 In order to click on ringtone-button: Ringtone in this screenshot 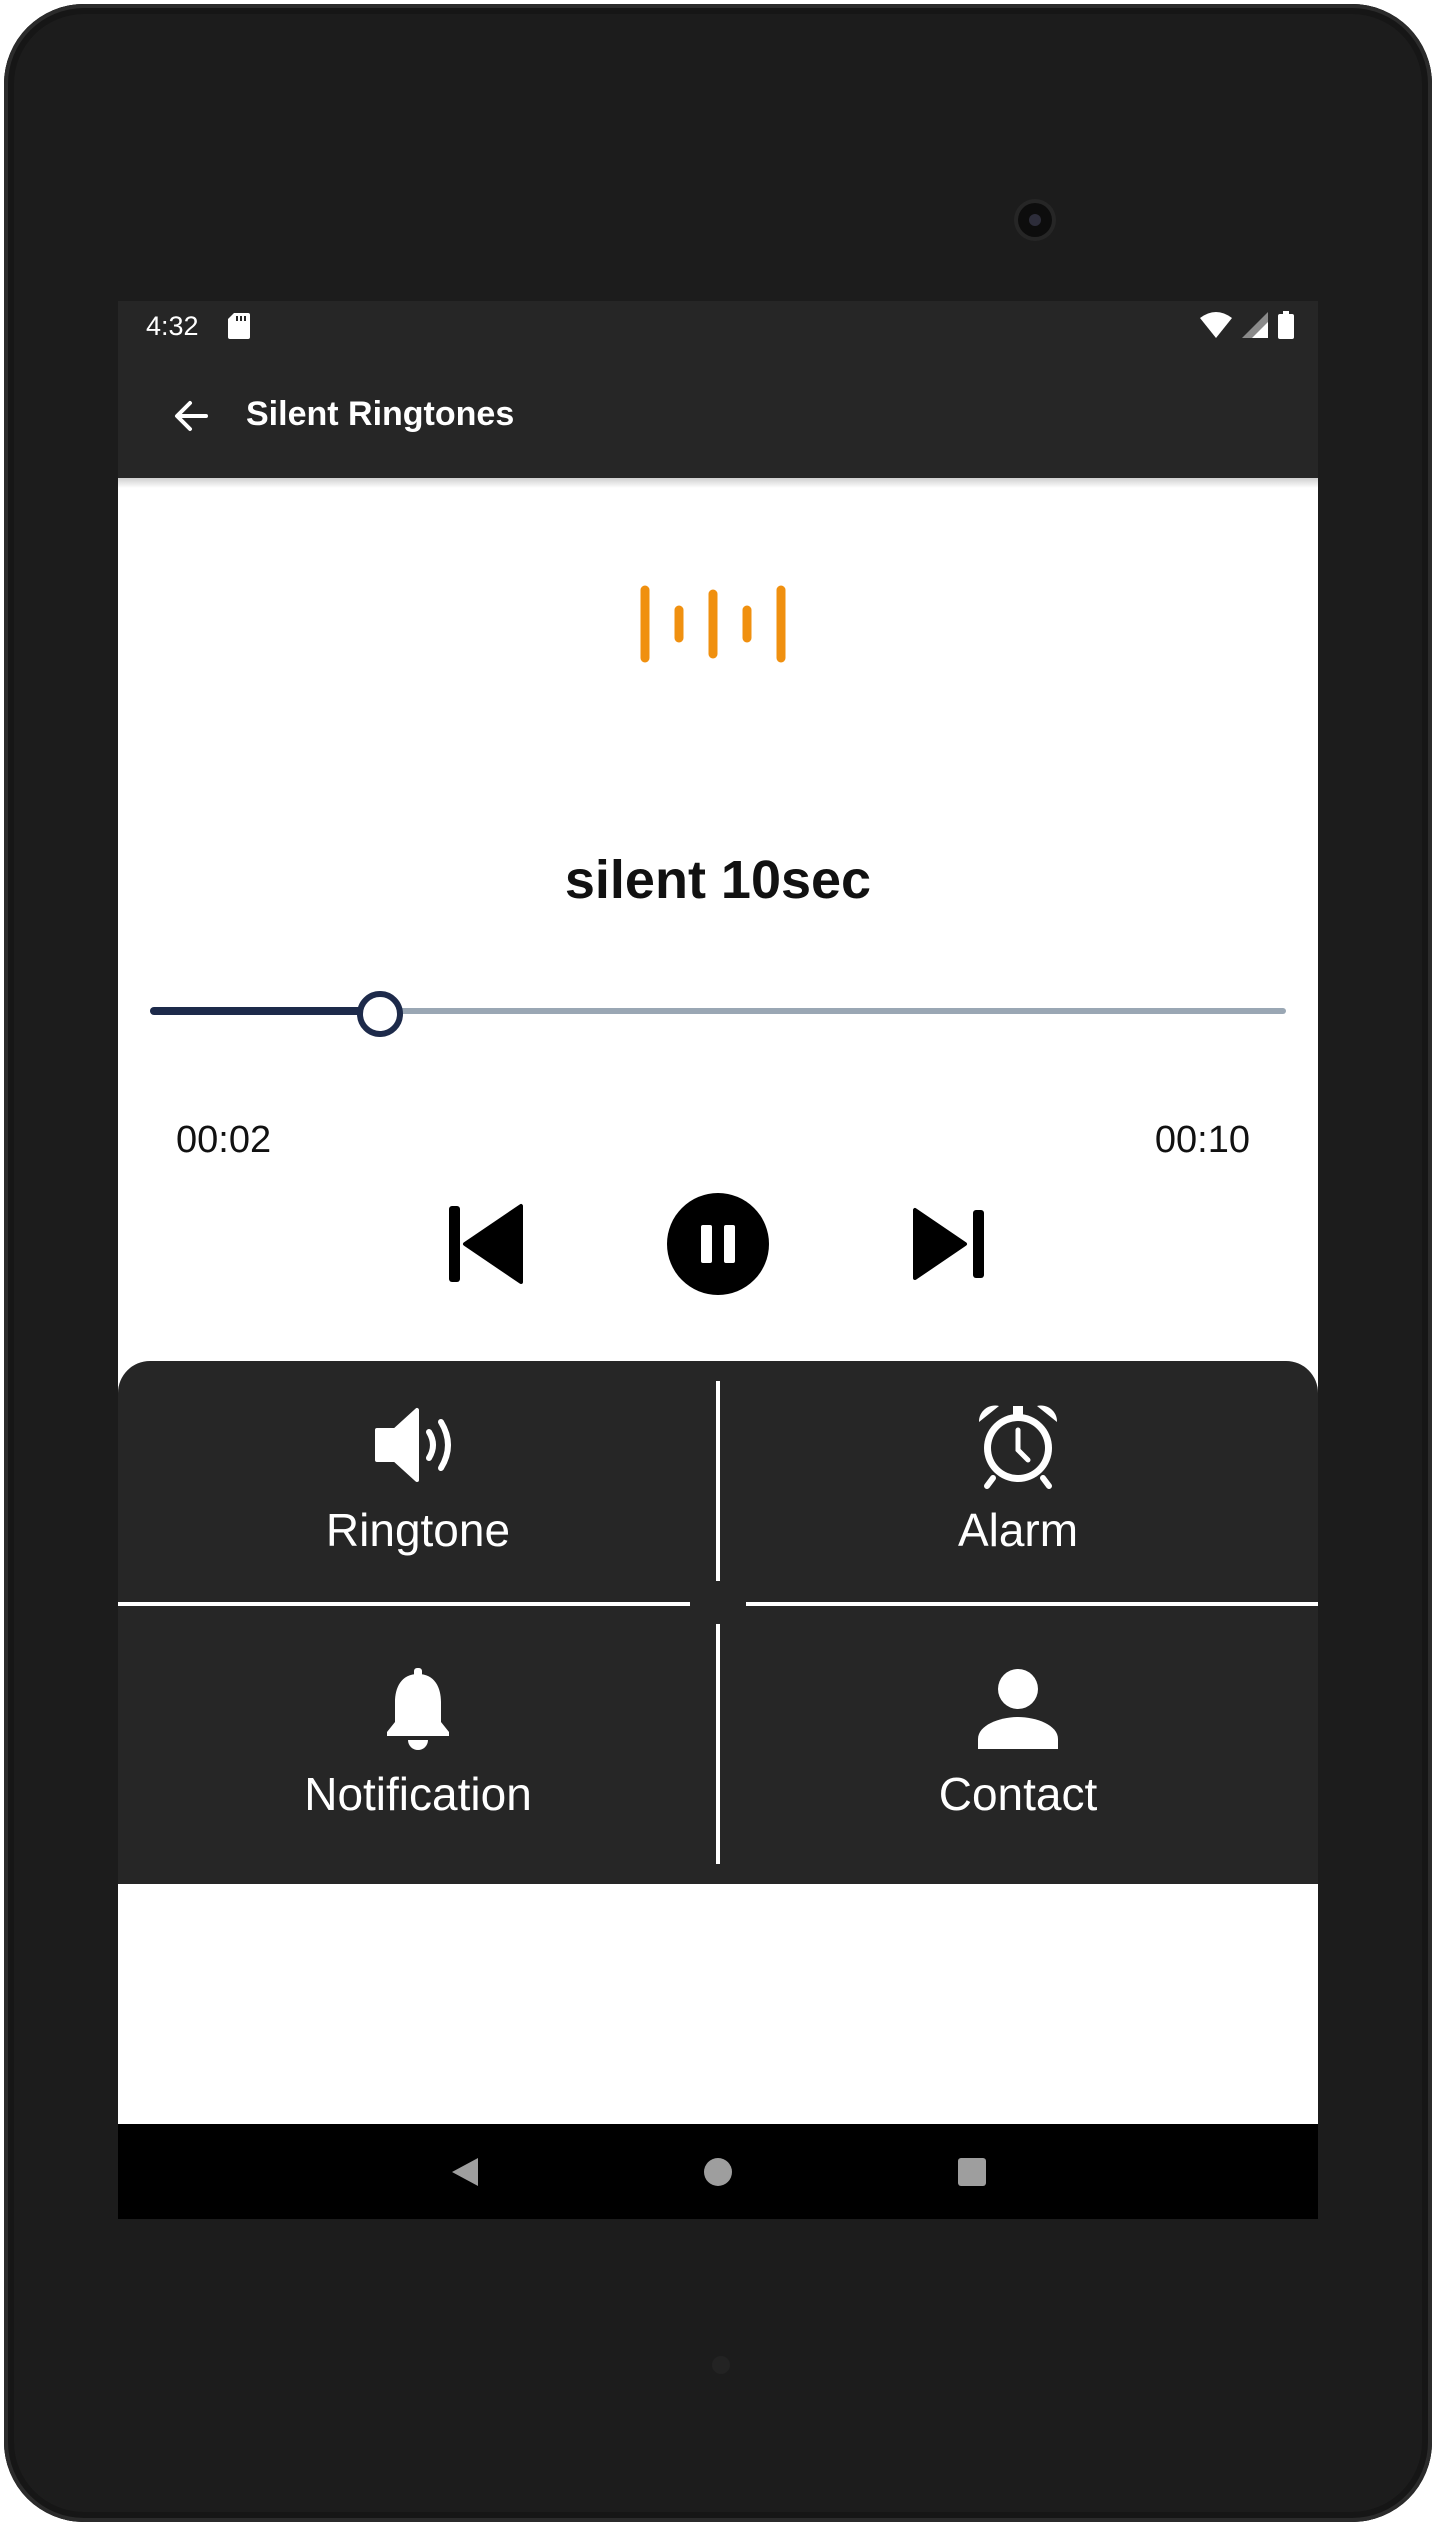, I will do `click(418, 1481)`.